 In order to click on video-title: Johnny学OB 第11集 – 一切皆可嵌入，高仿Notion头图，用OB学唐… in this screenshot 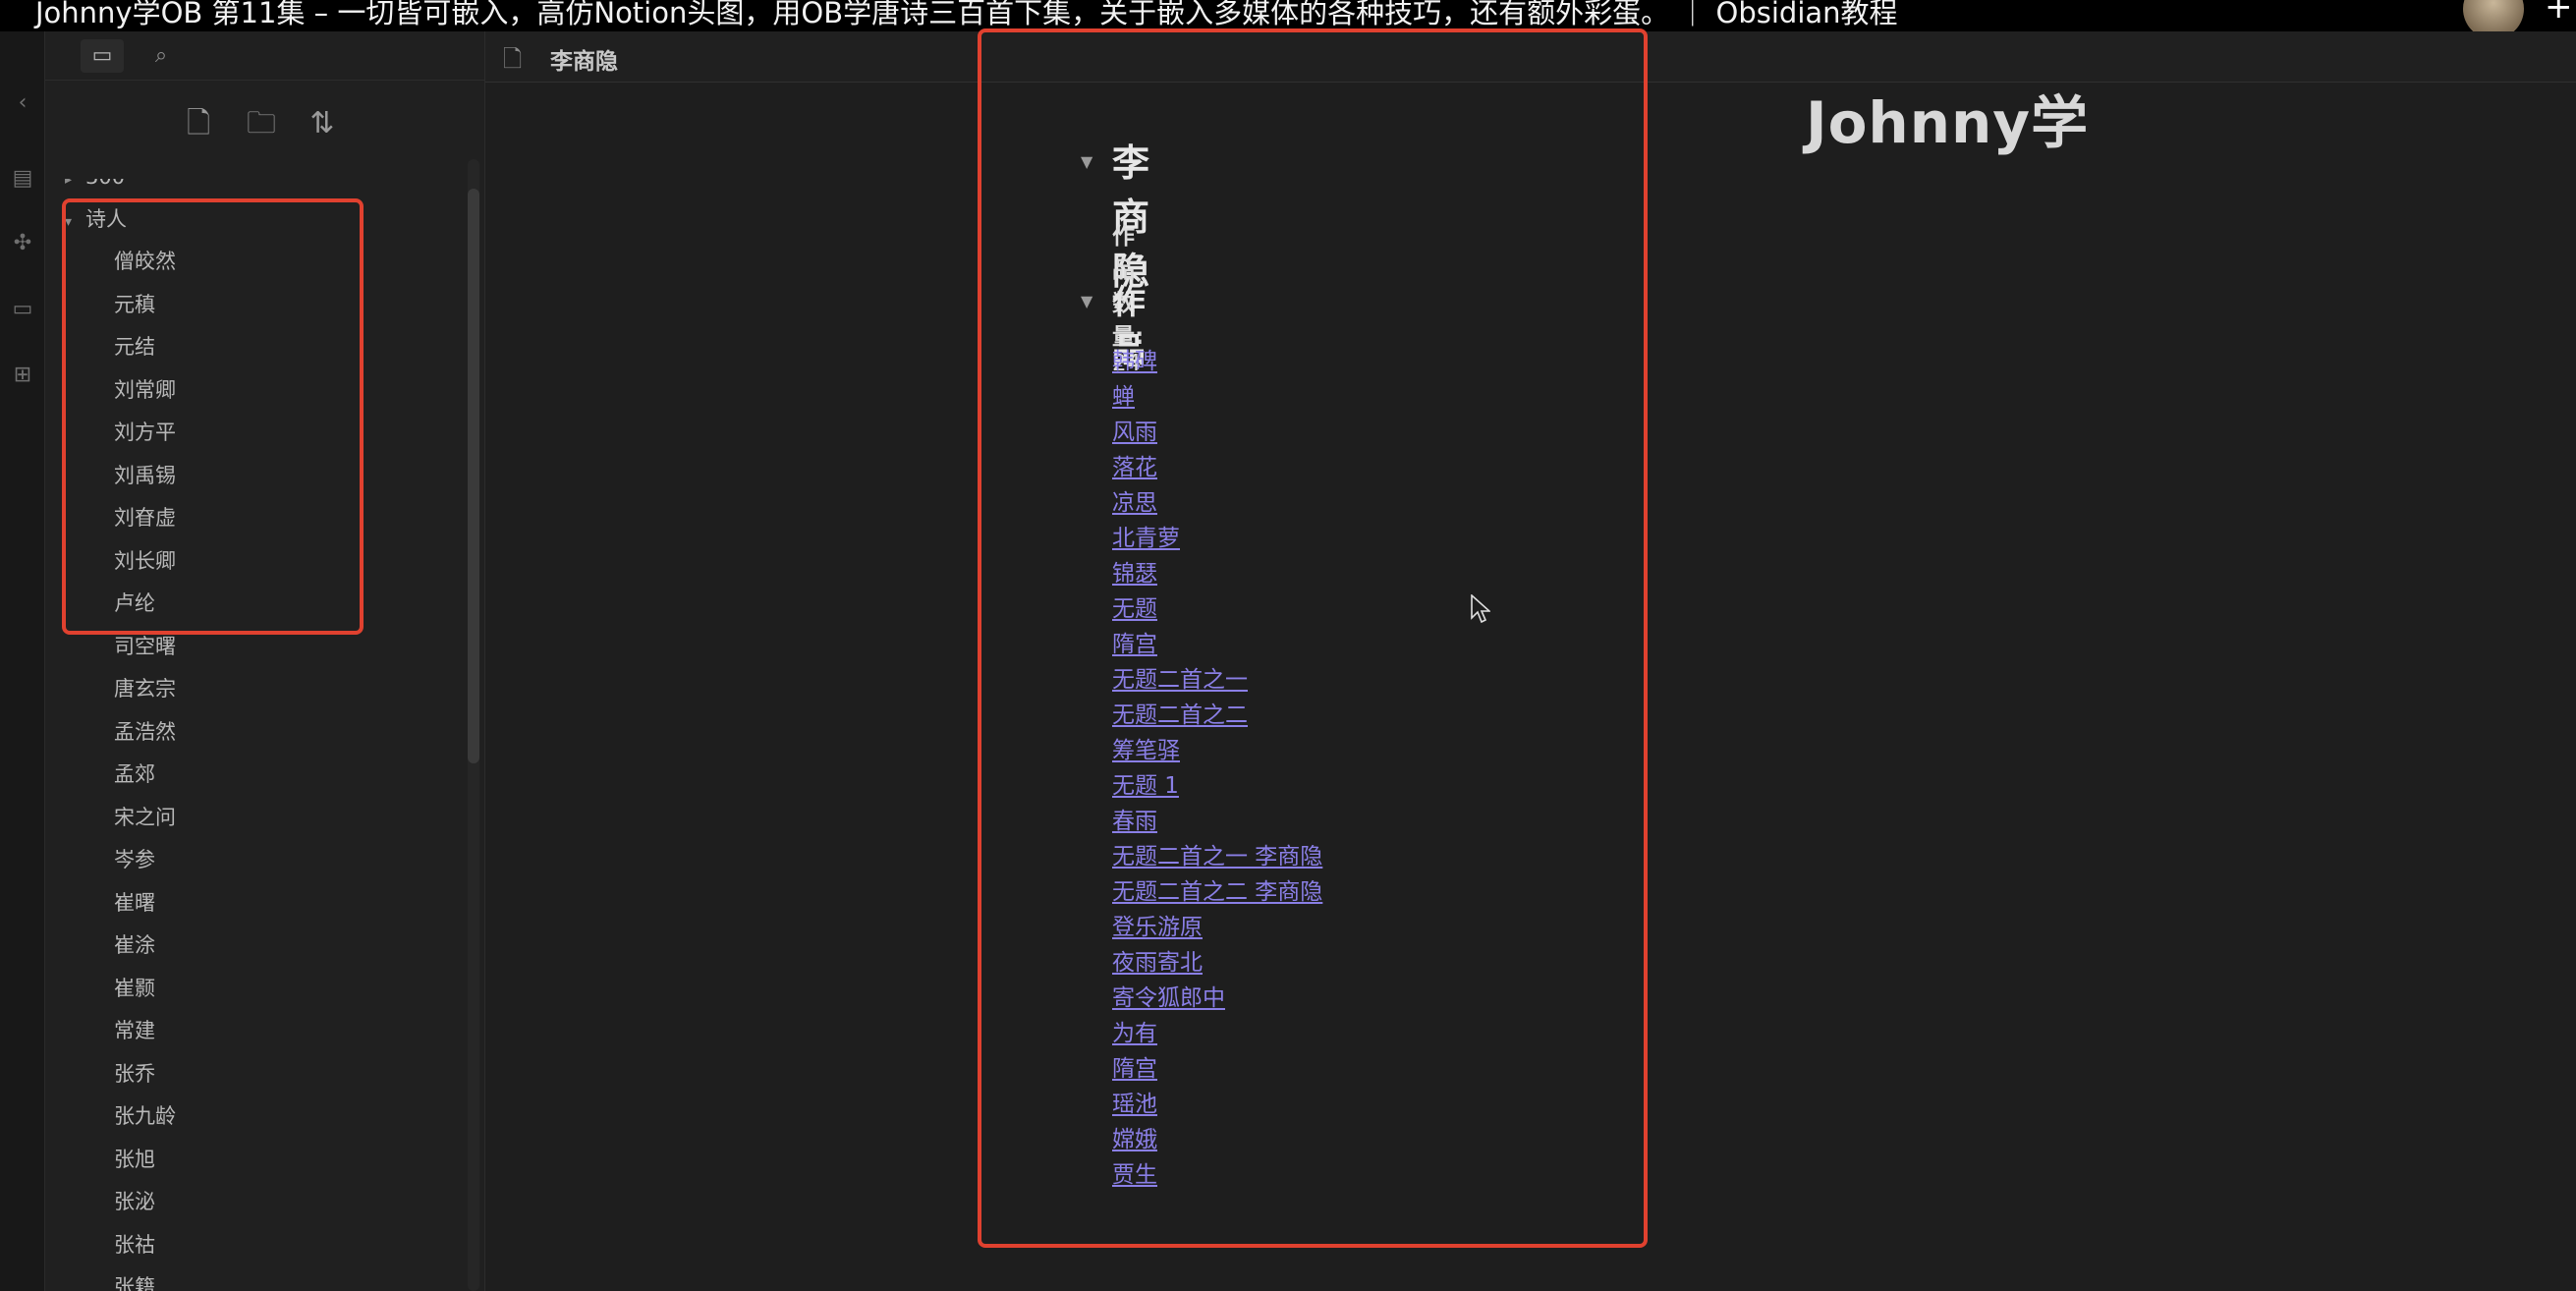, I will do `click(966, 14)`.